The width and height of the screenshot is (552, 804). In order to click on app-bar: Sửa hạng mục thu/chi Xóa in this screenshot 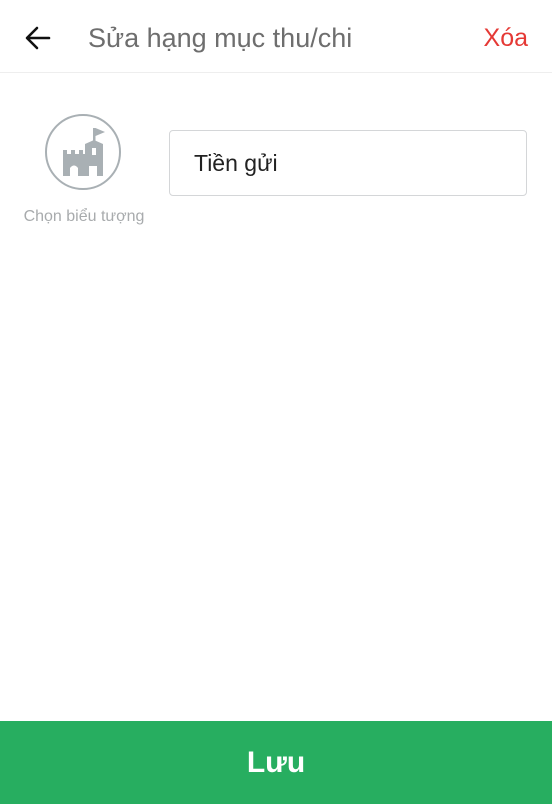, I will do `click(276, 36)`.